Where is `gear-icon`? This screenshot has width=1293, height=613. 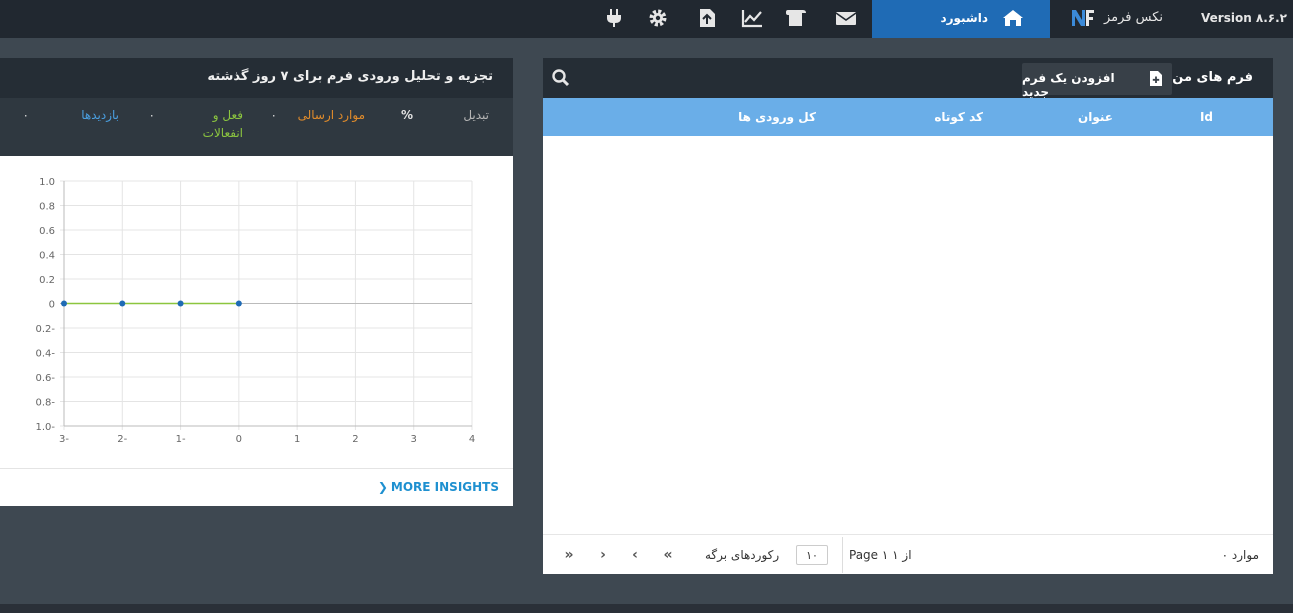 gear-icon is located at coordinates (658, 18).